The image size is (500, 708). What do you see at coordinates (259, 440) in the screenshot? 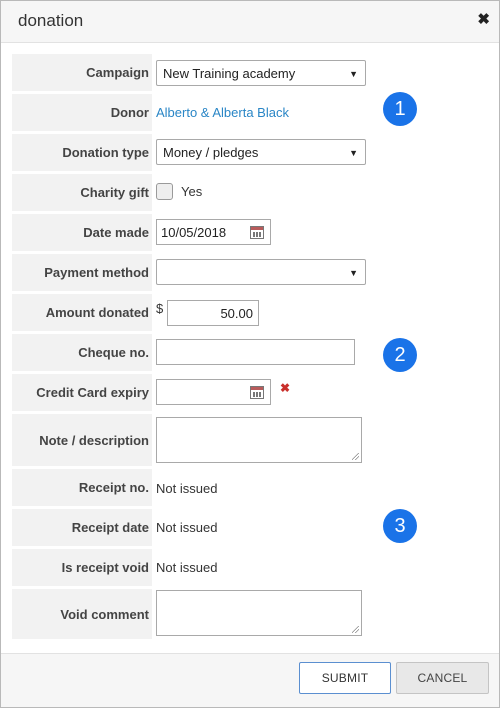
I see `note-textarea` at bounding box center [259, 440].